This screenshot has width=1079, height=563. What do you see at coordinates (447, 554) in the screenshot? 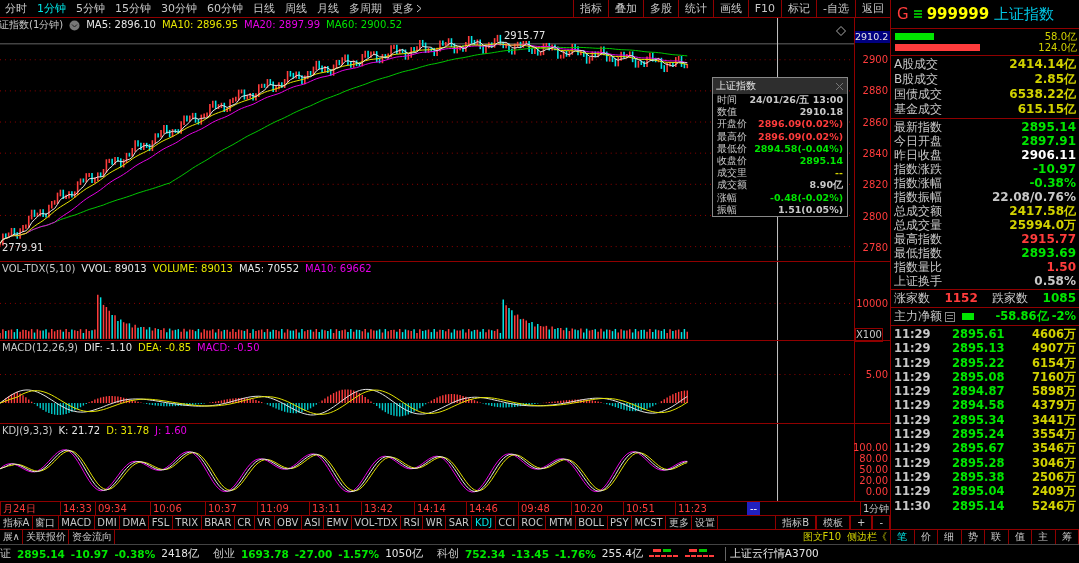
I see `index-name: 科创` at bounding box center [447, 554].